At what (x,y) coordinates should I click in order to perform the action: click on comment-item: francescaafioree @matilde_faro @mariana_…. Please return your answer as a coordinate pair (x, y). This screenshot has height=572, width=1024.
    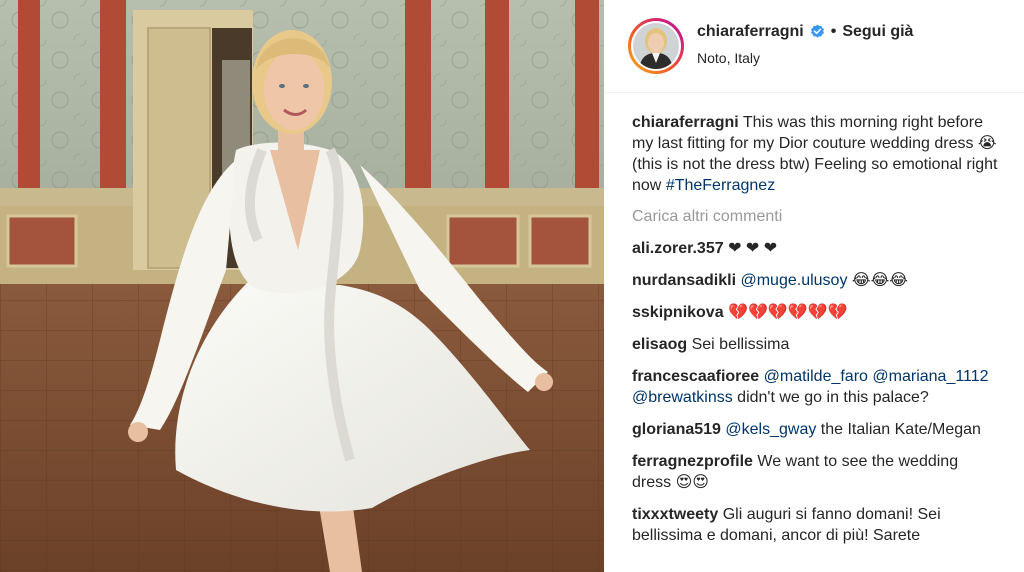
    Looking at the image, I should click on (816, 387).